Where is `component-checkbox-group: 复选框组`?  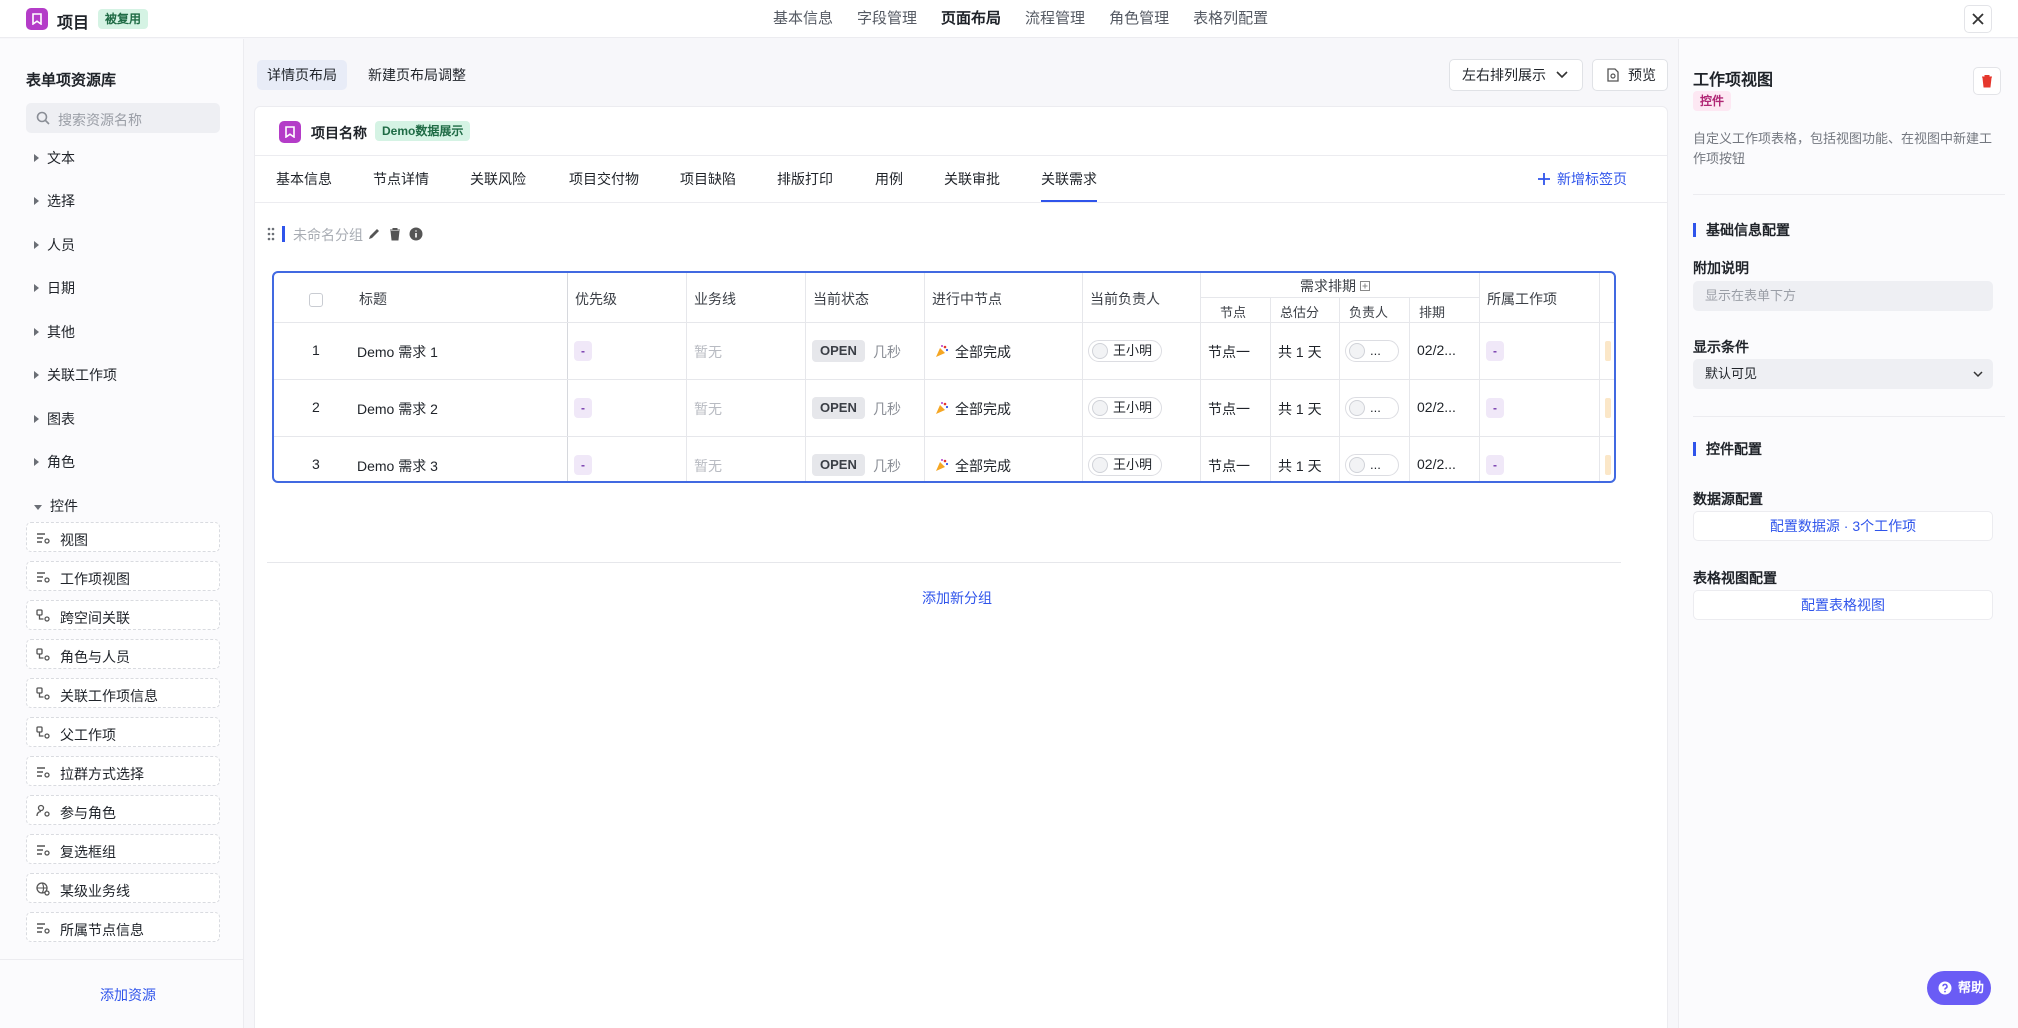 component-checkbox-group: 复选框组 is located at coordinates (123, 849).